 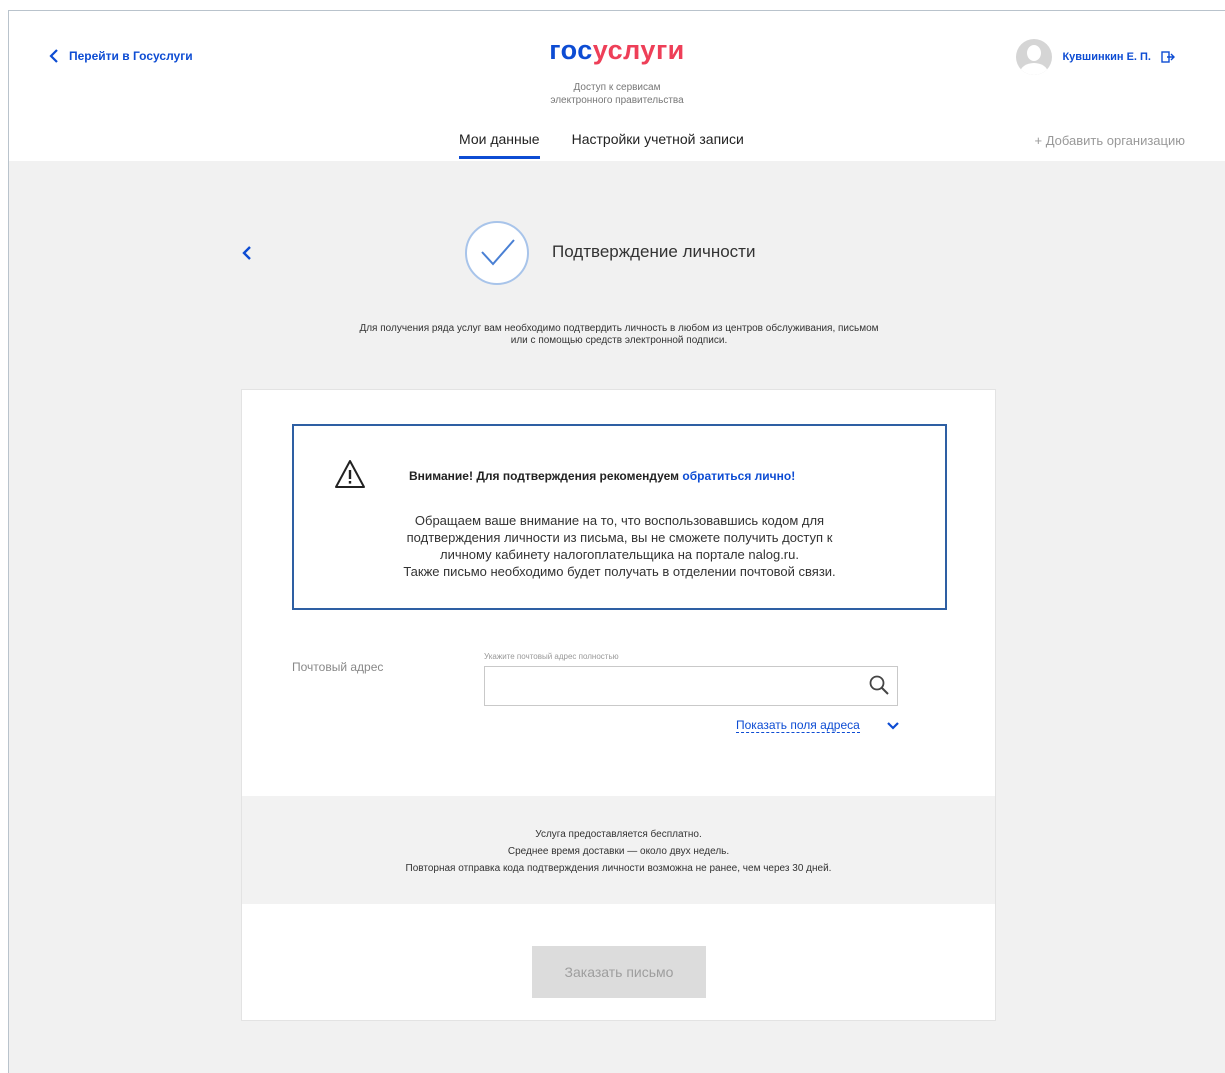 I want to click on add-organization-link: + Добавить организацию, so click(x=1109, y=140).